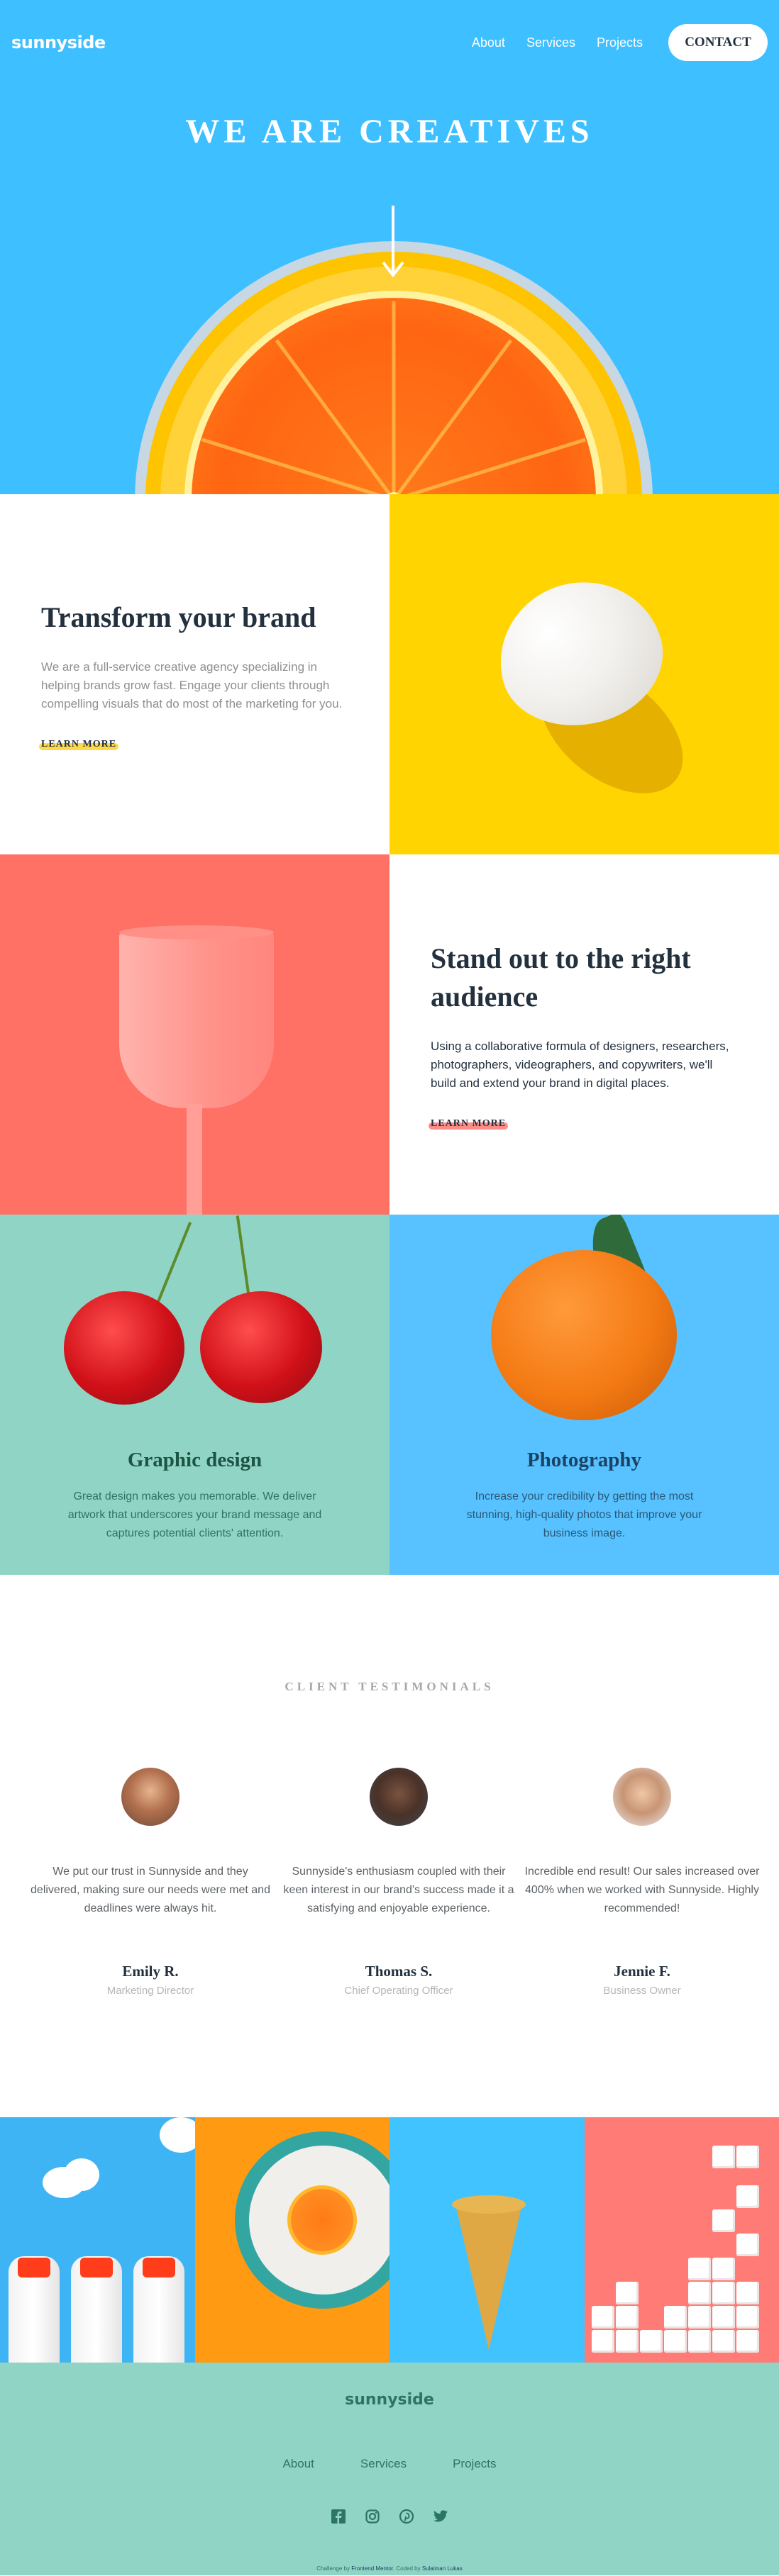 The height and width of the screenshot is (2576, 779). I want to click on testimonials-heading: CLIENT TESTIMONIALS, so click(389, 1686).